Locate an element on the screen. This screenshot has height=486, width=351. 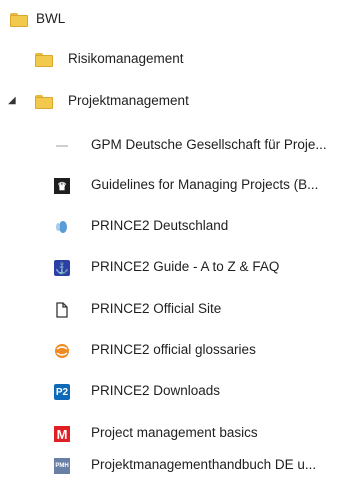
bookmark-label: PRINCE2 Deutschland is located at coordinates (160, 225).